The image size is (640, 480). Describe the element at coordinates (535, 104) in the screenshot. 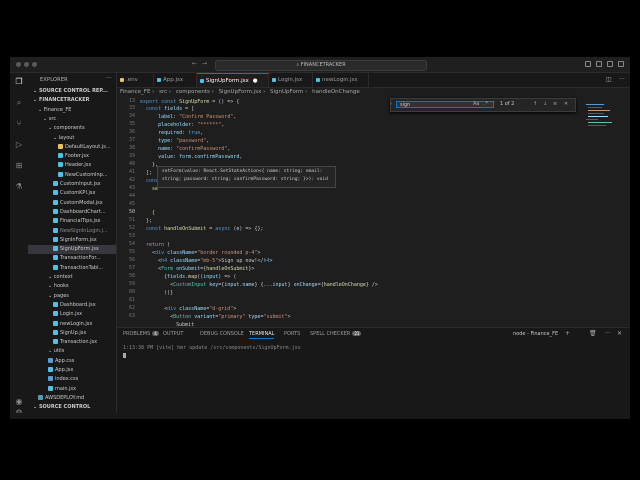

I see `previous-match-icon: ↑` at that location.